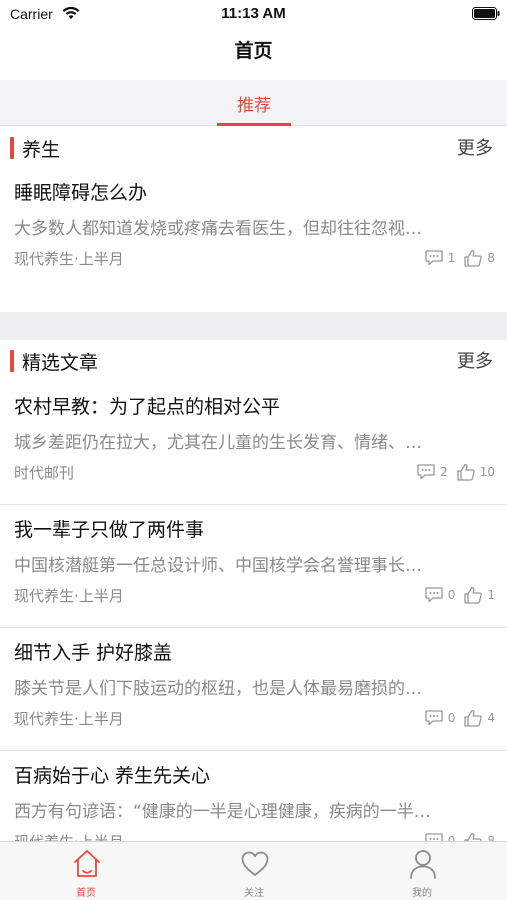 This screenshot has height=900, width=507. Describe the element at coordinates (253, 147) in the screenshot. I see `section-header-health: 养生 更多` at that location.